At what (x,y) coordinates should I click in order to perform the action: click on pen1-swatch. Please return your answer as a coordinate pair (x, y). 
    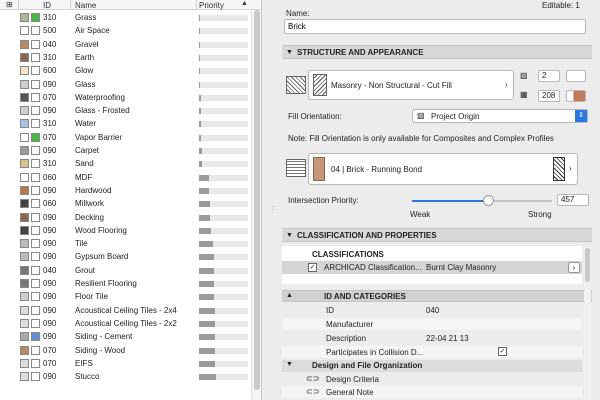
    Looking at the image, I should click on (576, 76).